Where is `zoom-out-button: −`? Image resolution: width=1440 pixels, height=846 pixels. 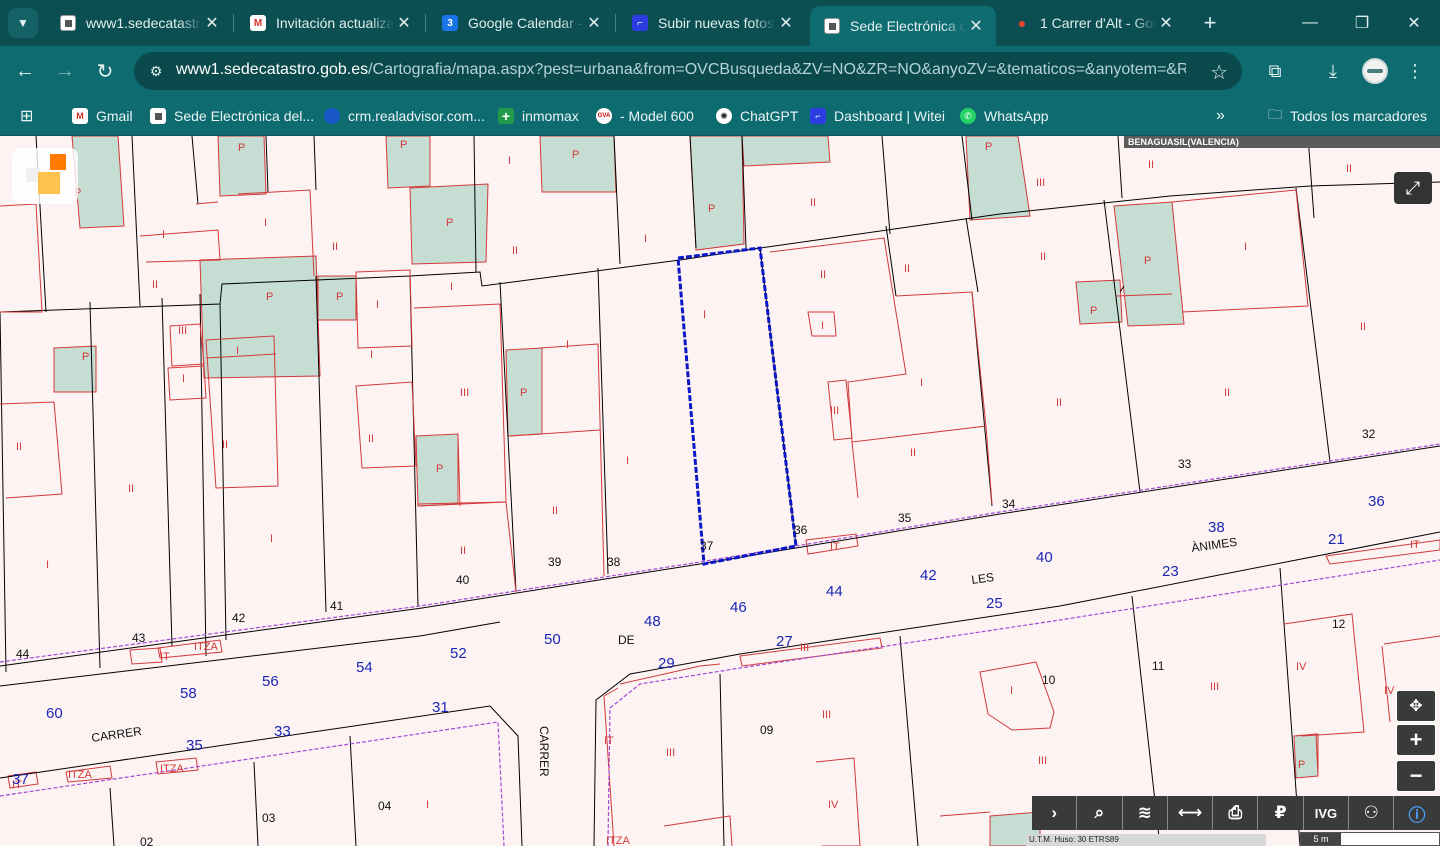 zoom-out-button: − is located at coordinates (1416, 776).